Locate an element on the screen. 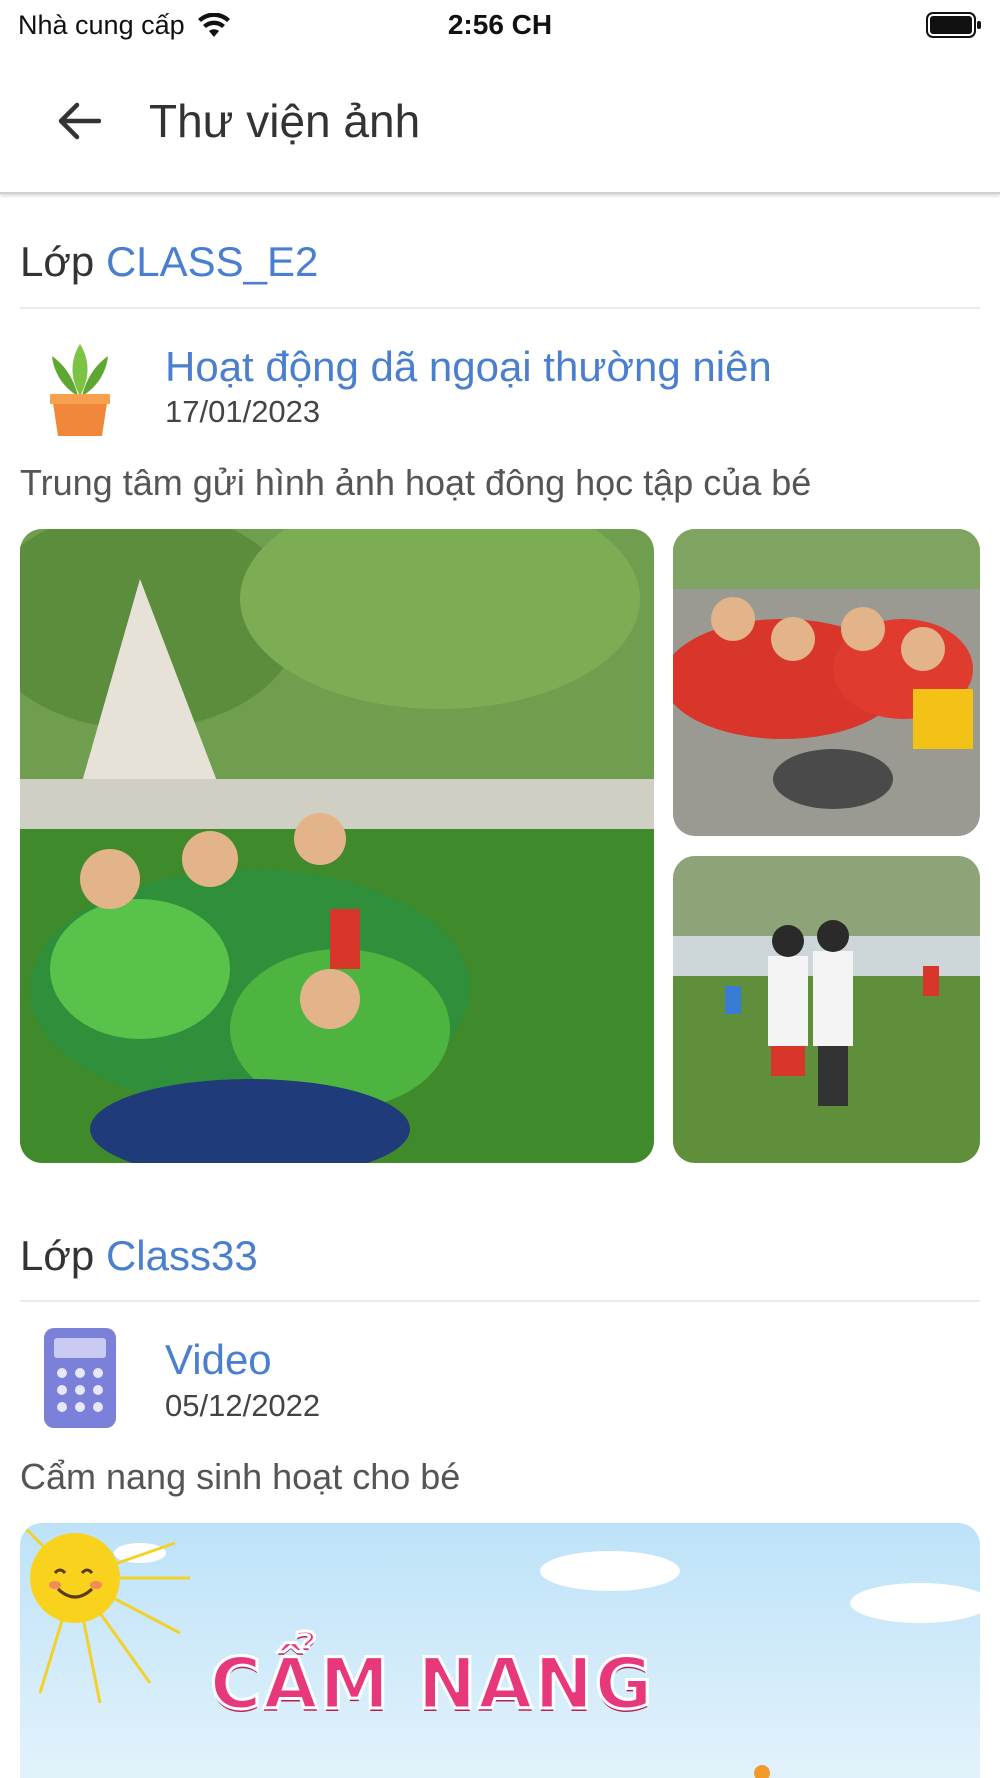 Image resolution: width=1000 pixels, height=1778 pixels. post-description: Cẩm nang sinh hoạt cho bé is located at coordinates (240, 1476).